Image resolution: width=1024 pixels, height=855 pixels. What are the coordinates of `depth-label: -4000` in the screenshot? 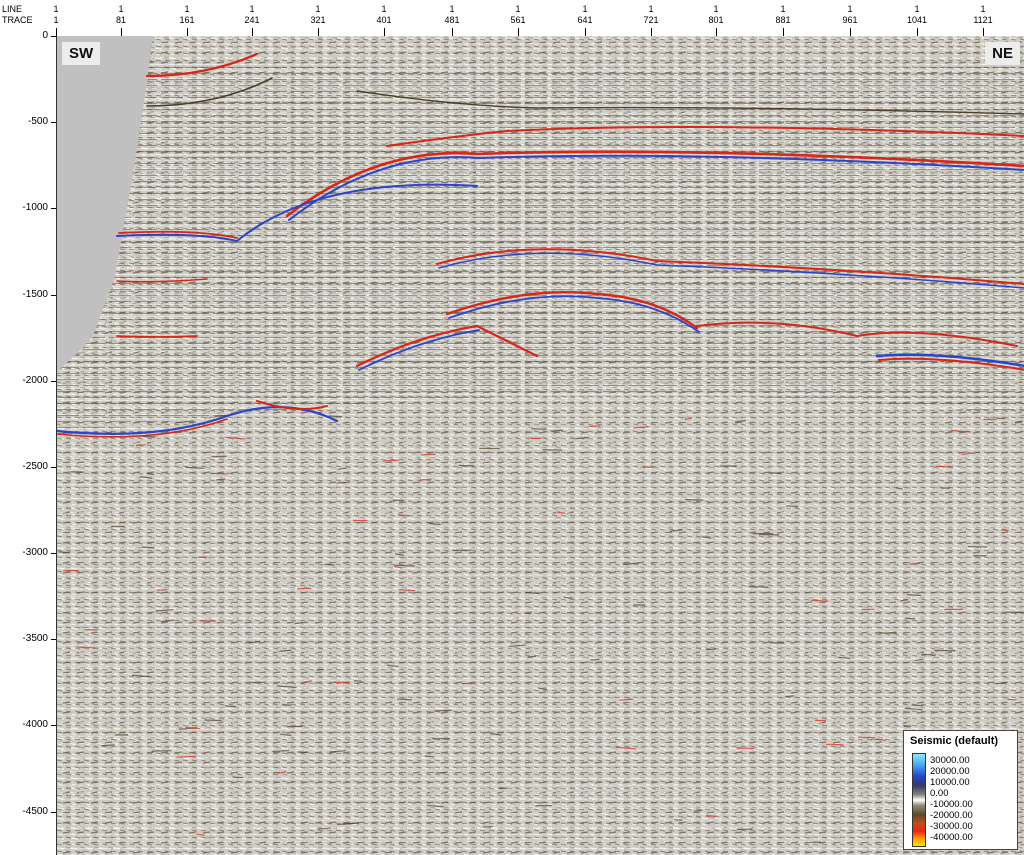 It's located at (35, 724).